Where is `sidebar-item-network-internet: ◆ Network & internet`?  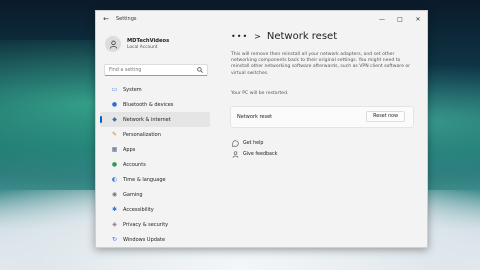
sidebar-item-network-internet: ◆ Network & internet is located at coordinates (155, 119).